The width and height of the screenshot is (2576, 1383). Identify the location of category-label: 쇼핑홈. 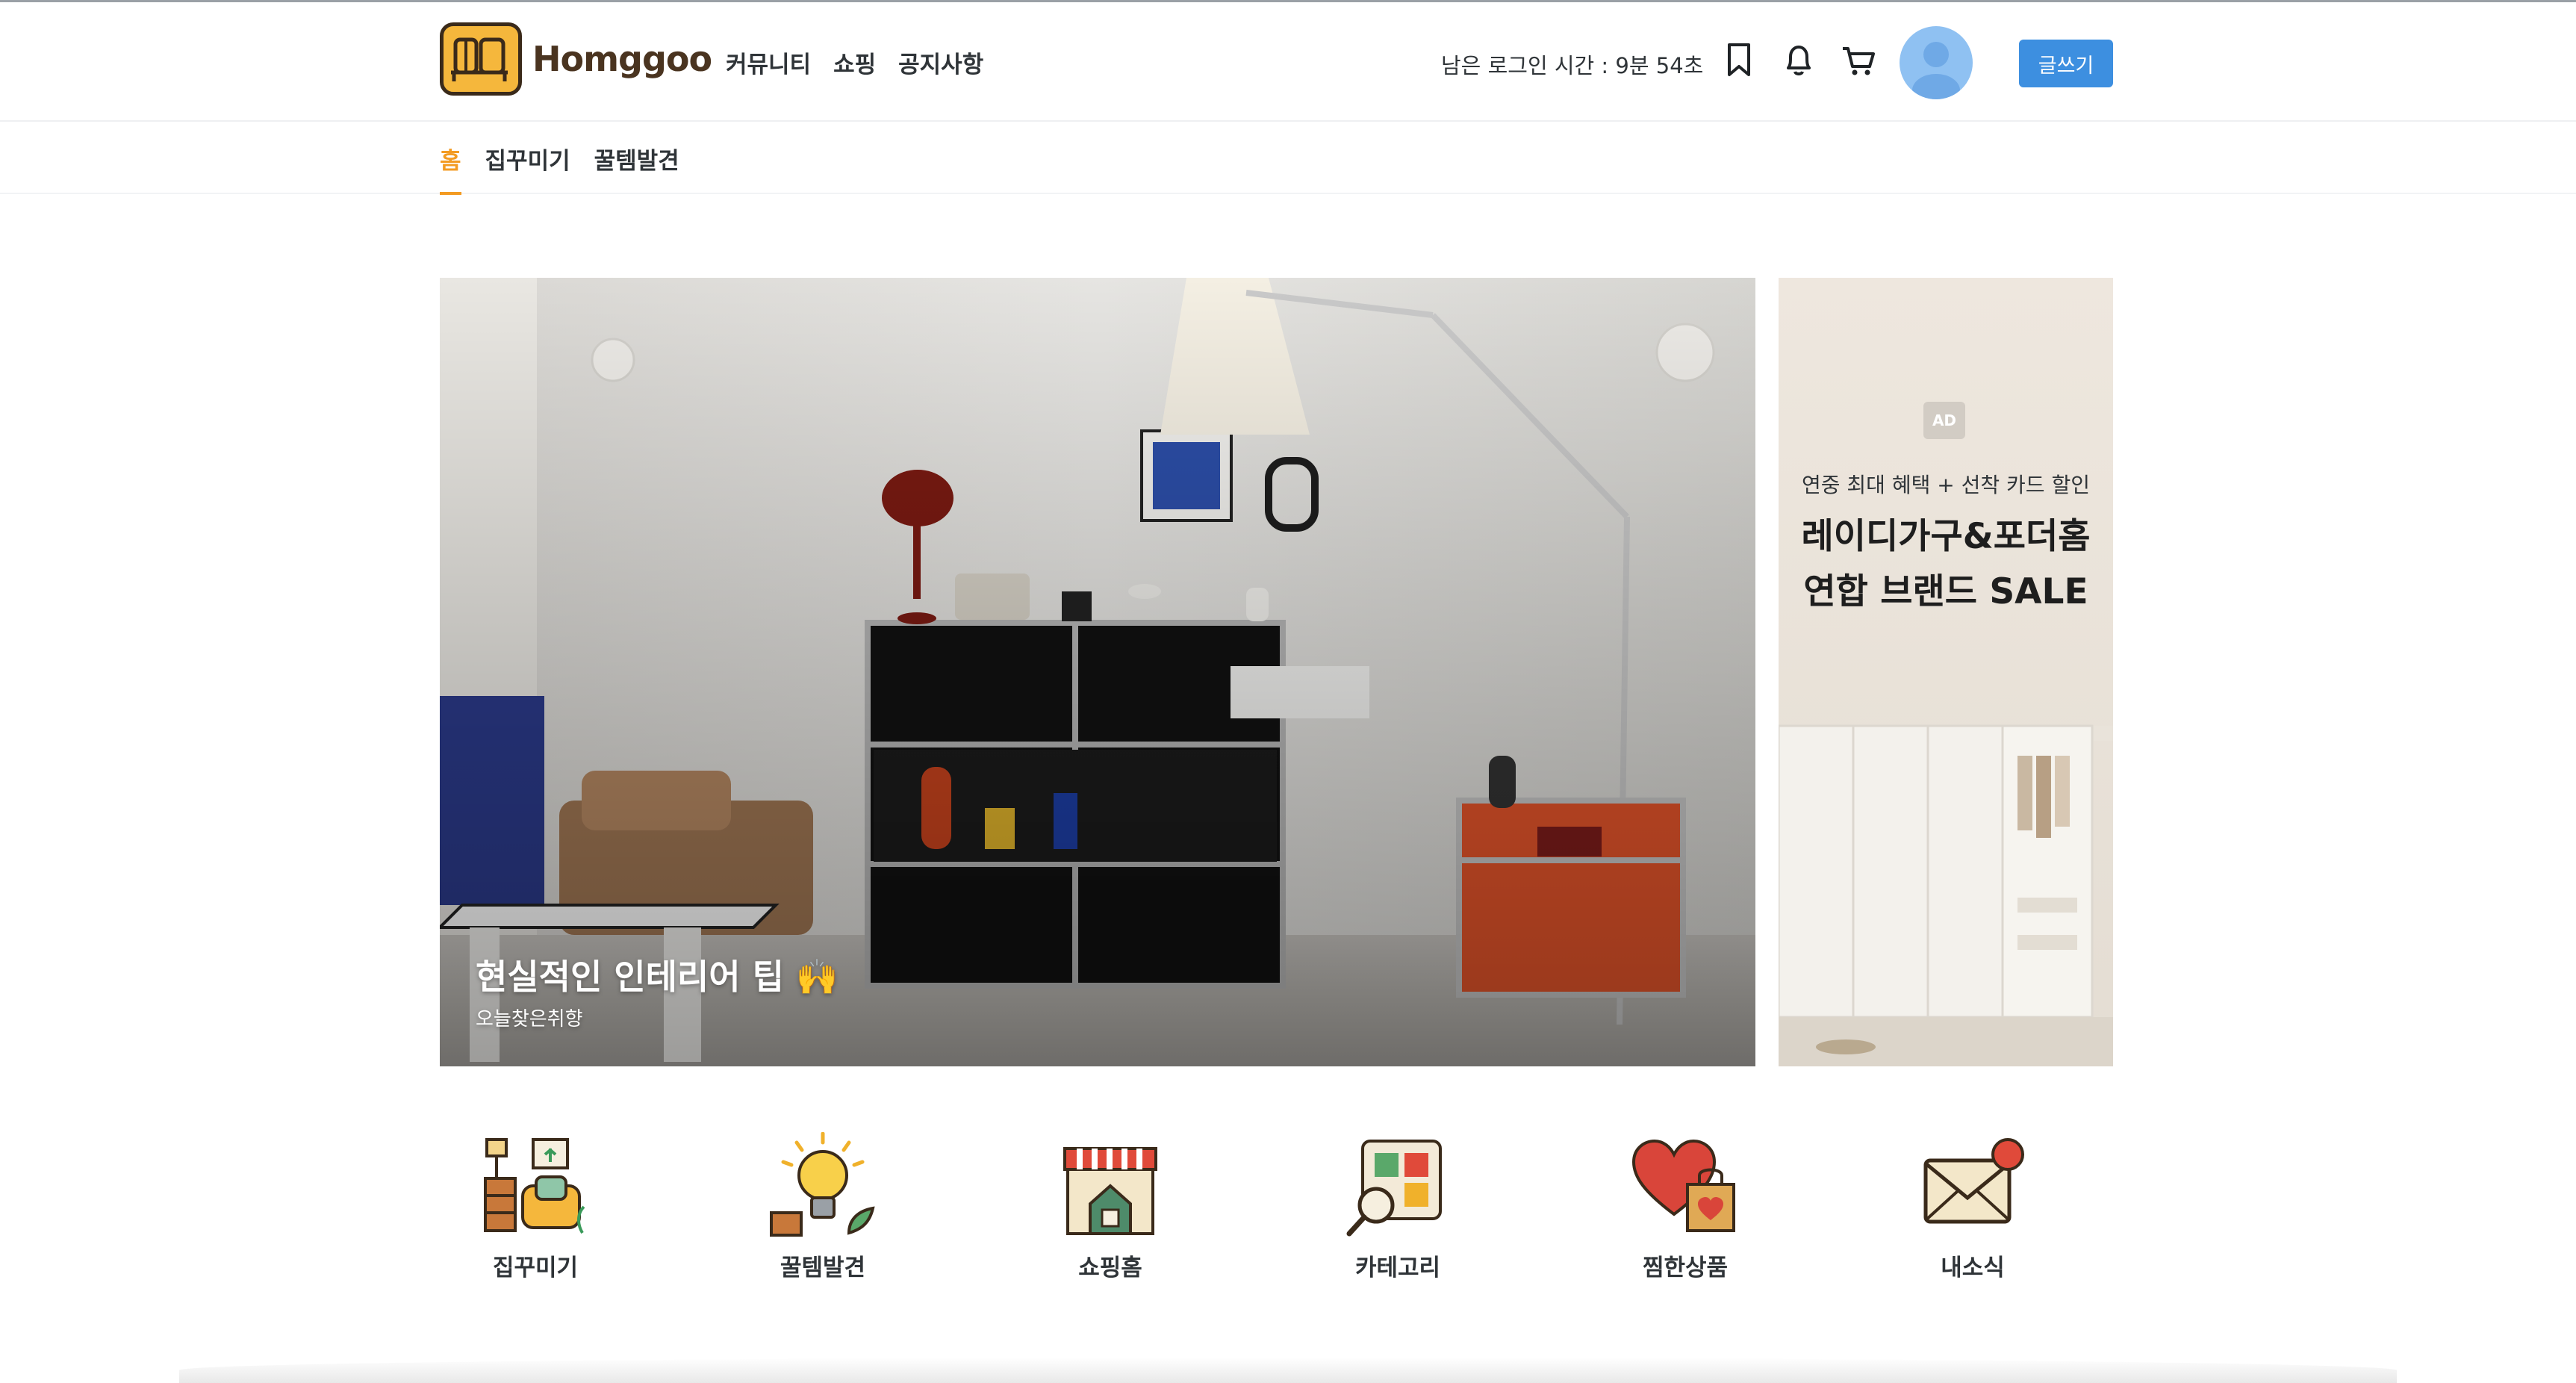
(1110, 1268).